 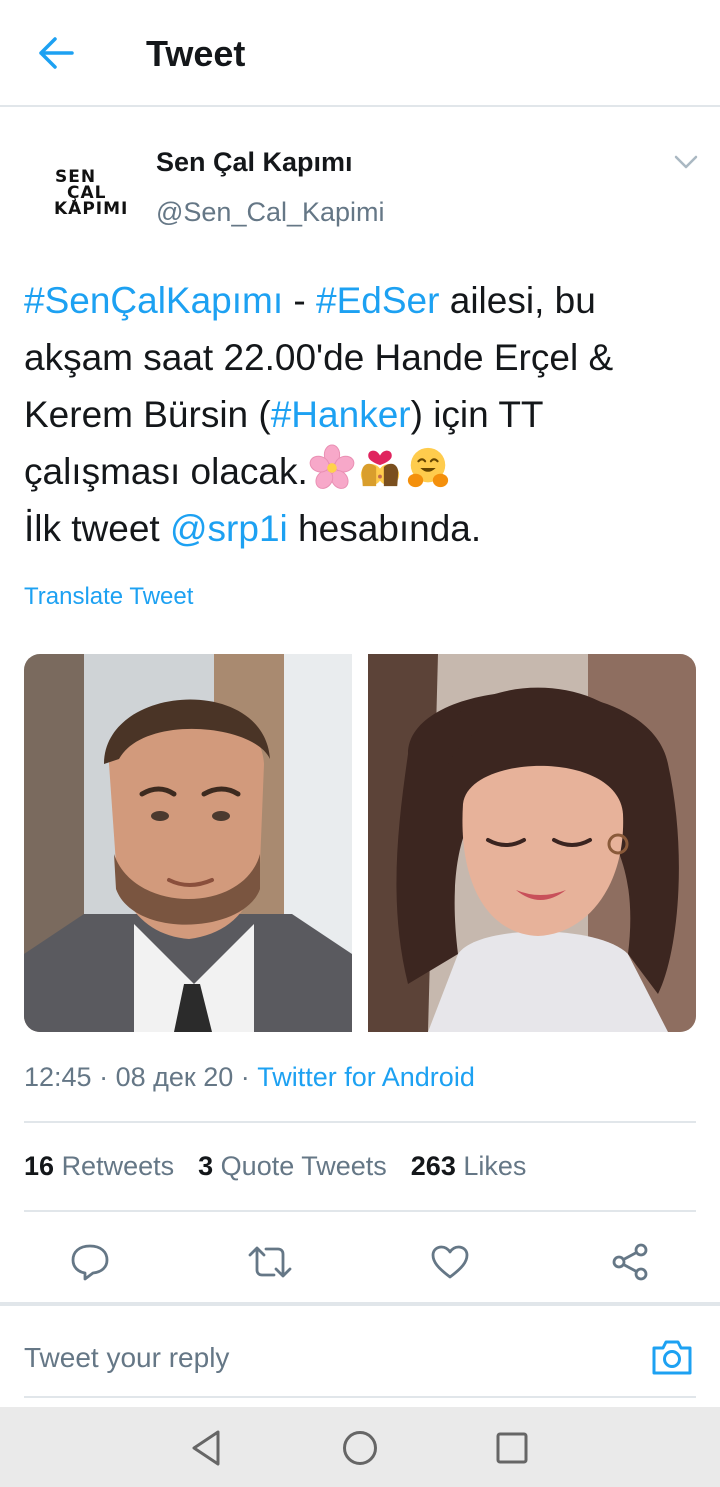 I want to click on nav-recents-icon, so click(x=512, y=1448).